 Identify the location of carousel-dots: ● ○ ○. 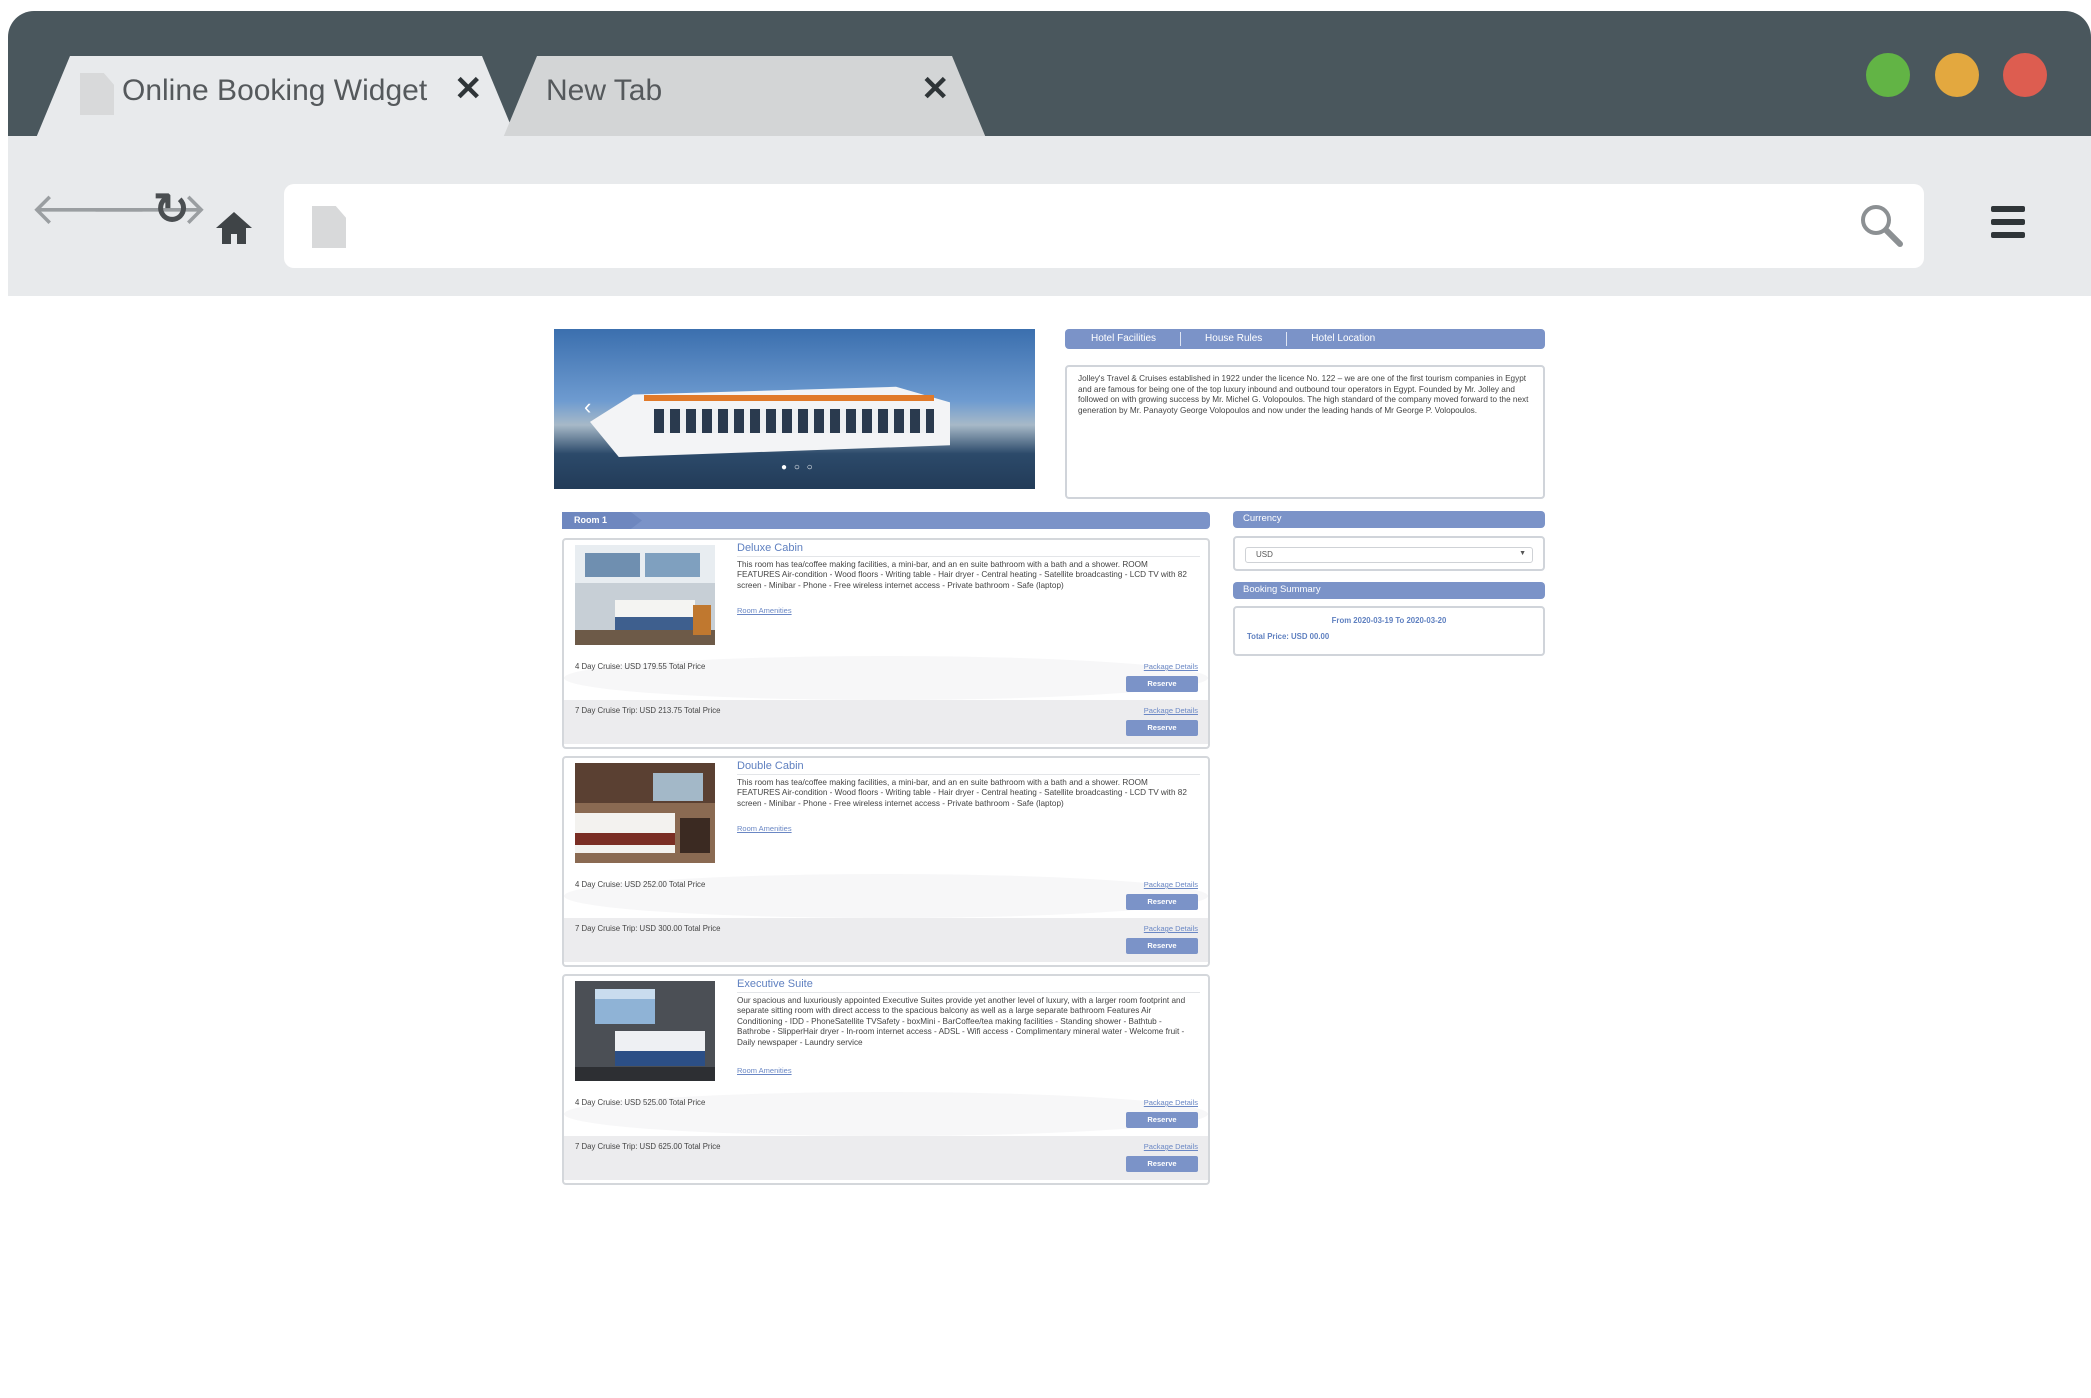
(798, 467).